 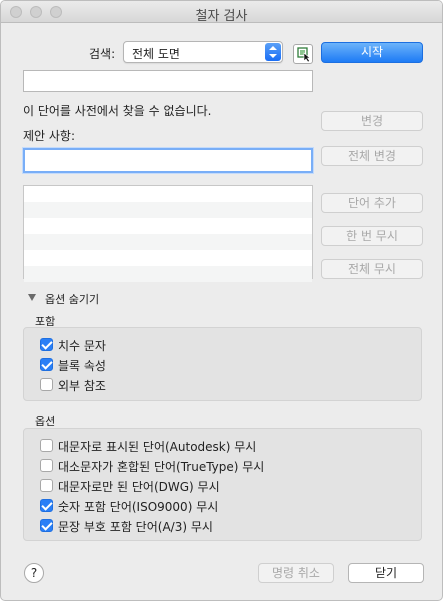 I want to click on include-xref-checkbox, so click(x=46, y=384).